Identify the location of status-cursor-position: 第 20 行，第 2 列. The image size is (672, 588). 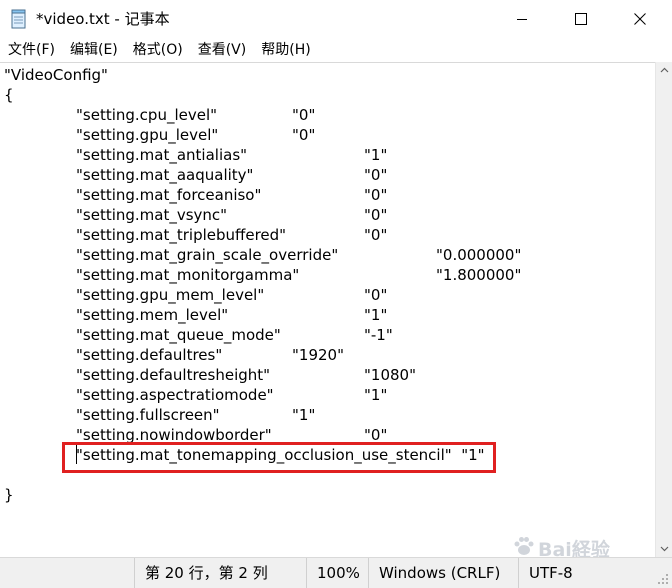
(220, 573).